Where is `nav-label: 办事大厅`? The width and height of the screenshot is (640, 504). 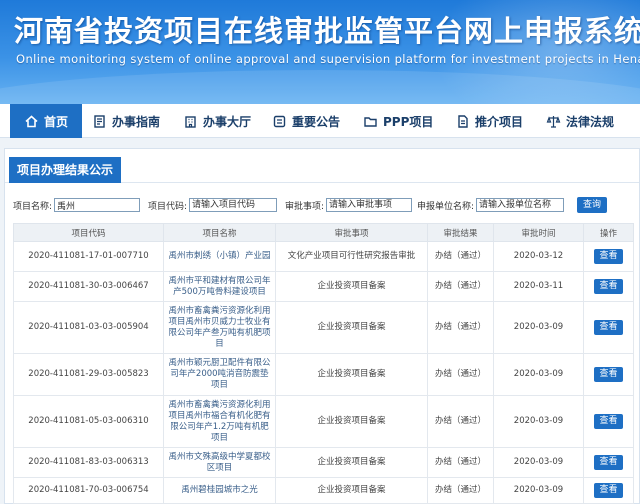 nav-label: 办事大厅 is located at coordinates (227, 121).